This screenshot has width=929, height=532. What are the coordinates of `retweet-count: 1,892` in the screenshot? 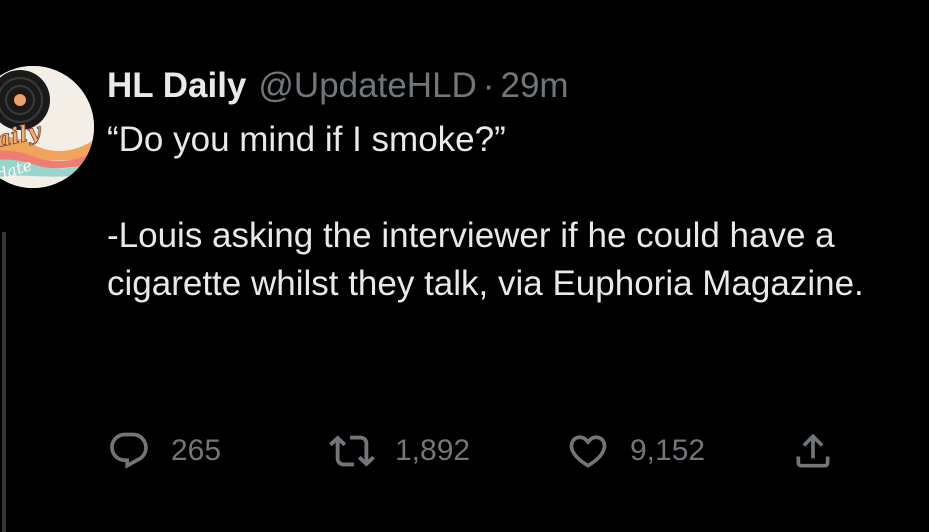 It's located at (433, 450).